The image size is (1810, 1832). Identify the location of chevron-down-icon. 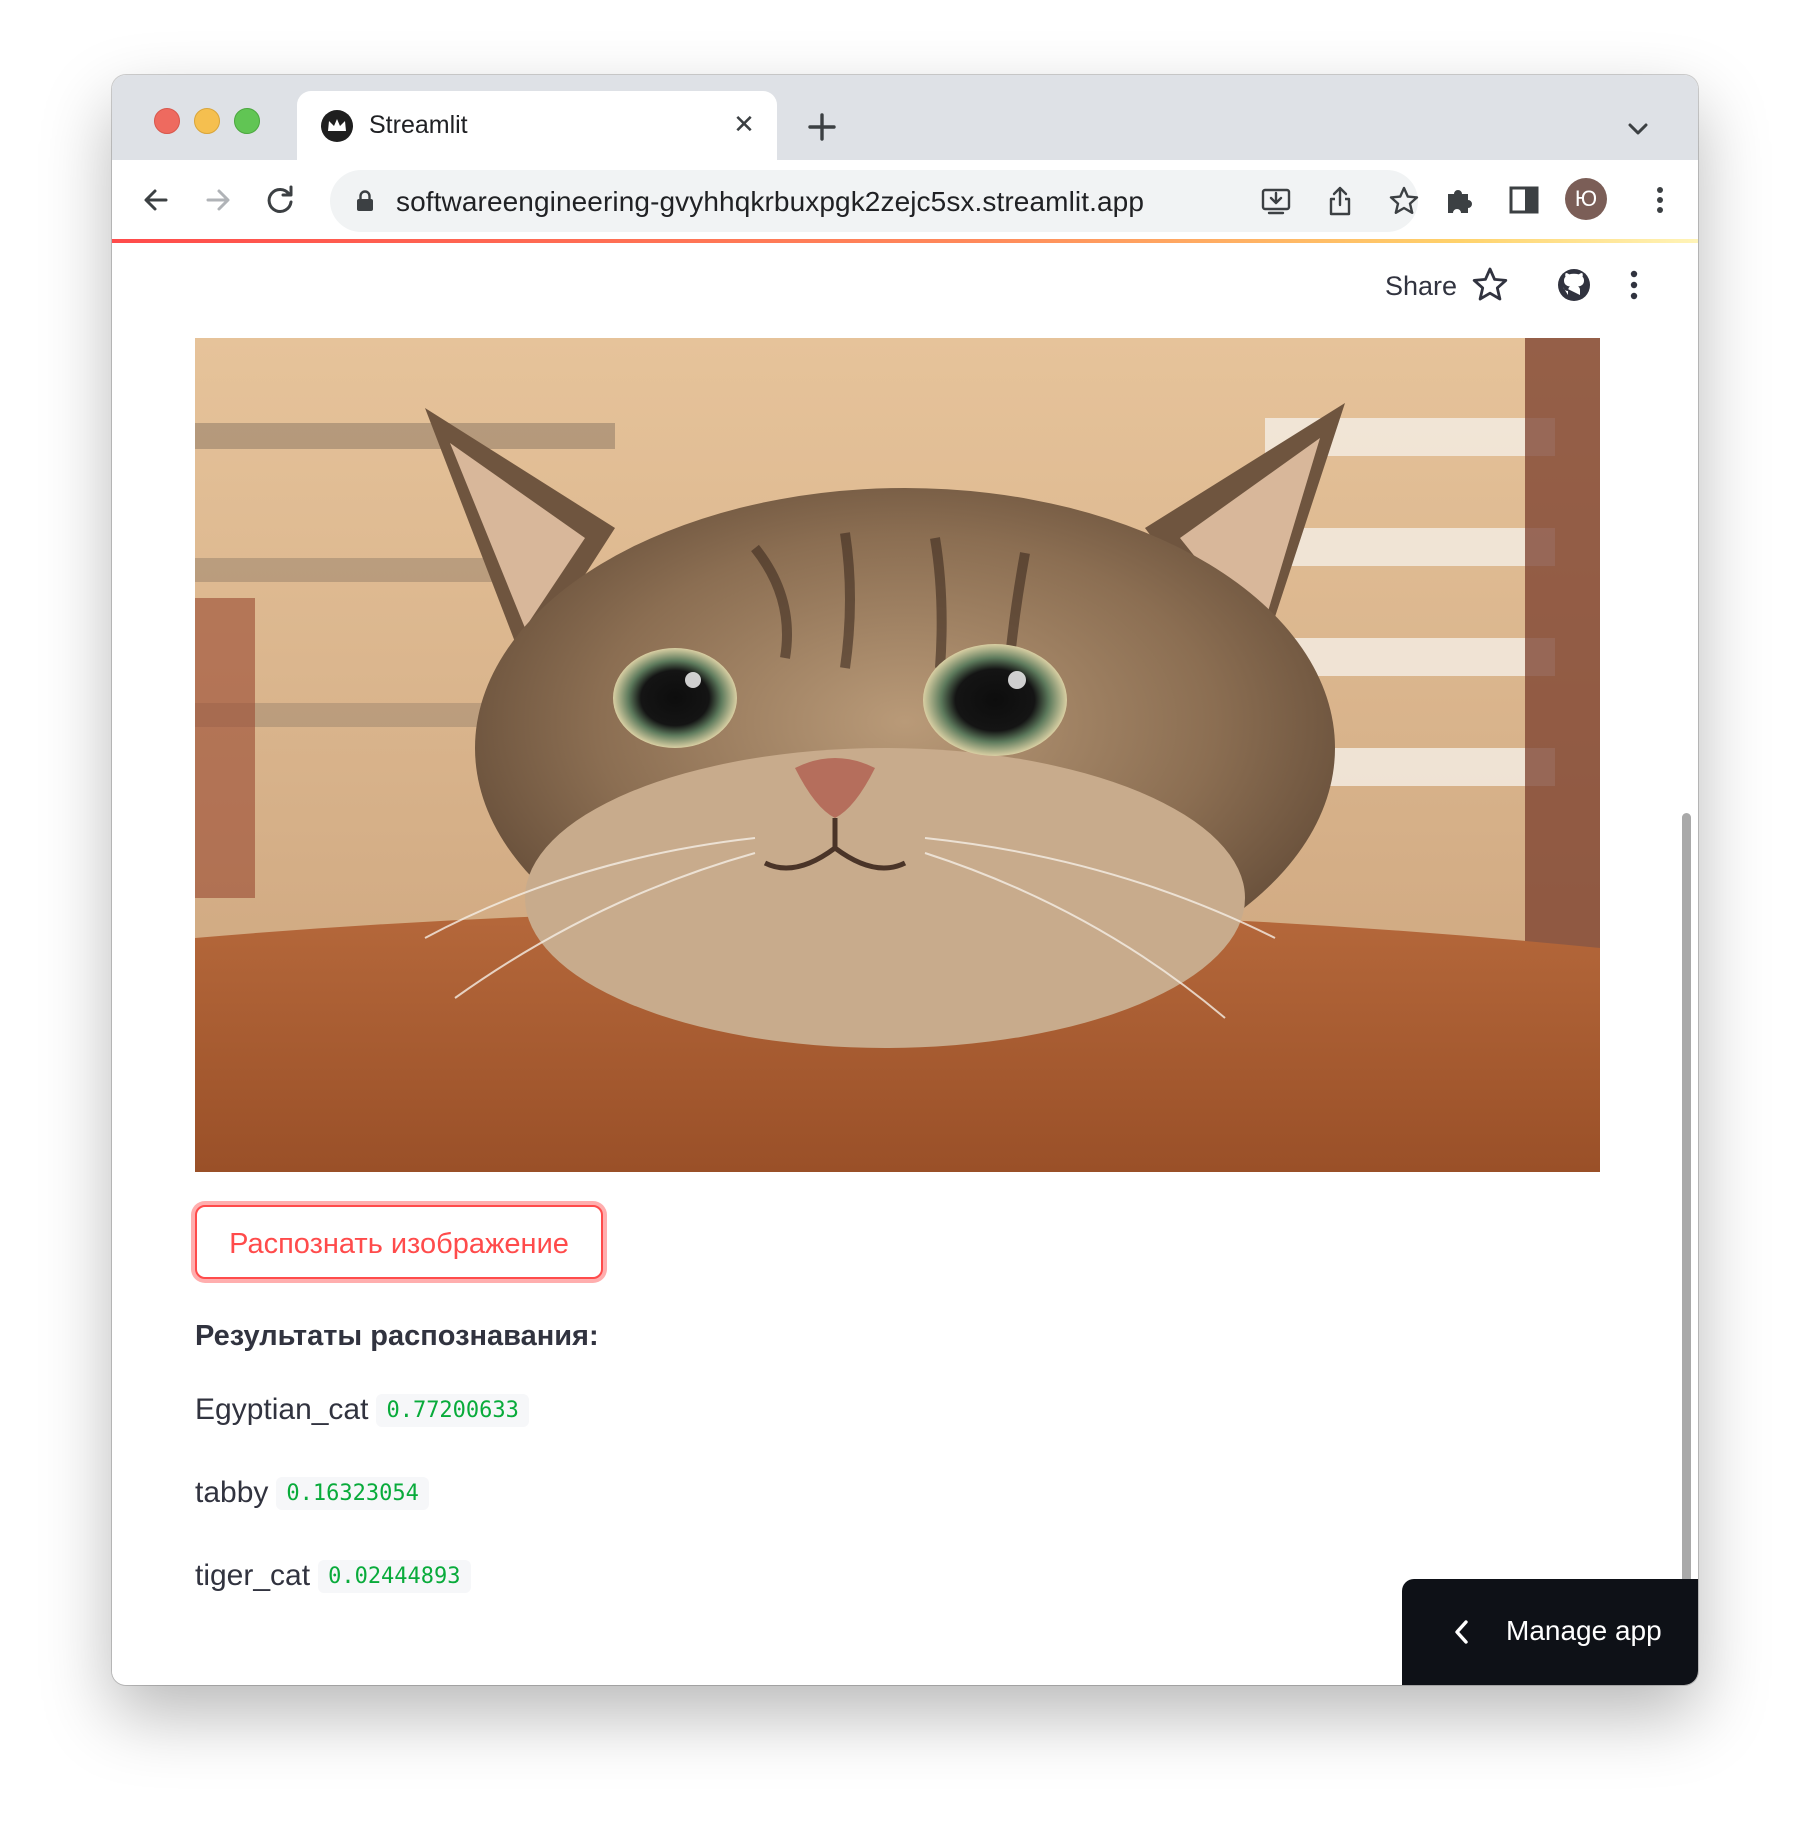
(1638, 129).